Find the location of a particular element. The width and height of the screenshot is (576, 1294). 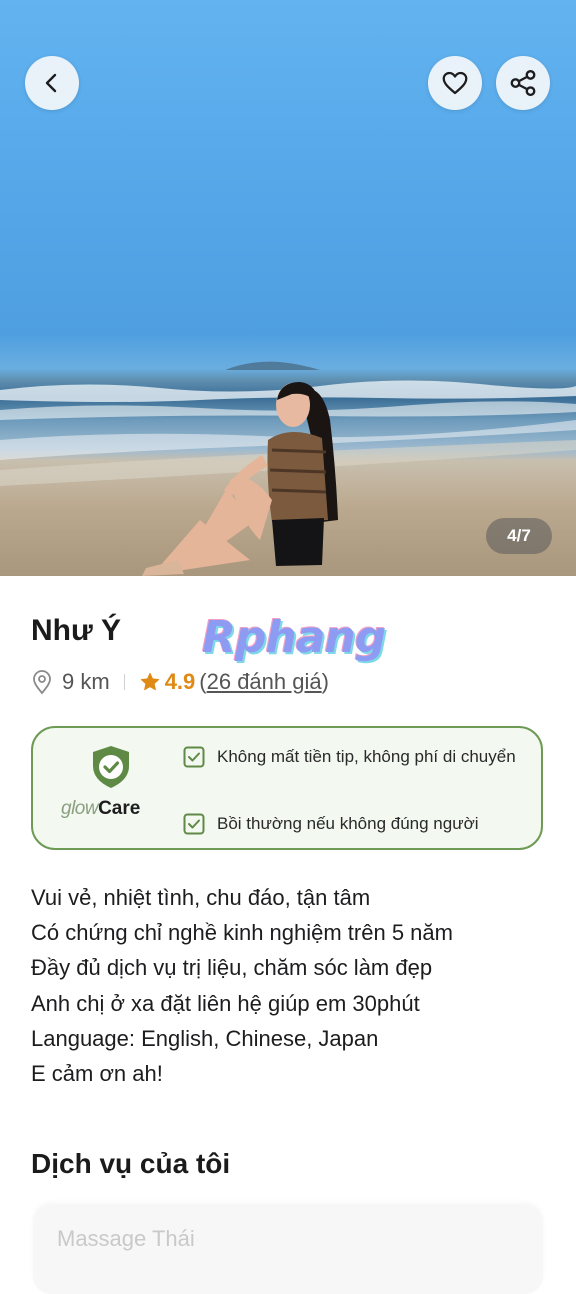

services-title: Dịch vụ của tôi is located at coordinates (131, 1163).